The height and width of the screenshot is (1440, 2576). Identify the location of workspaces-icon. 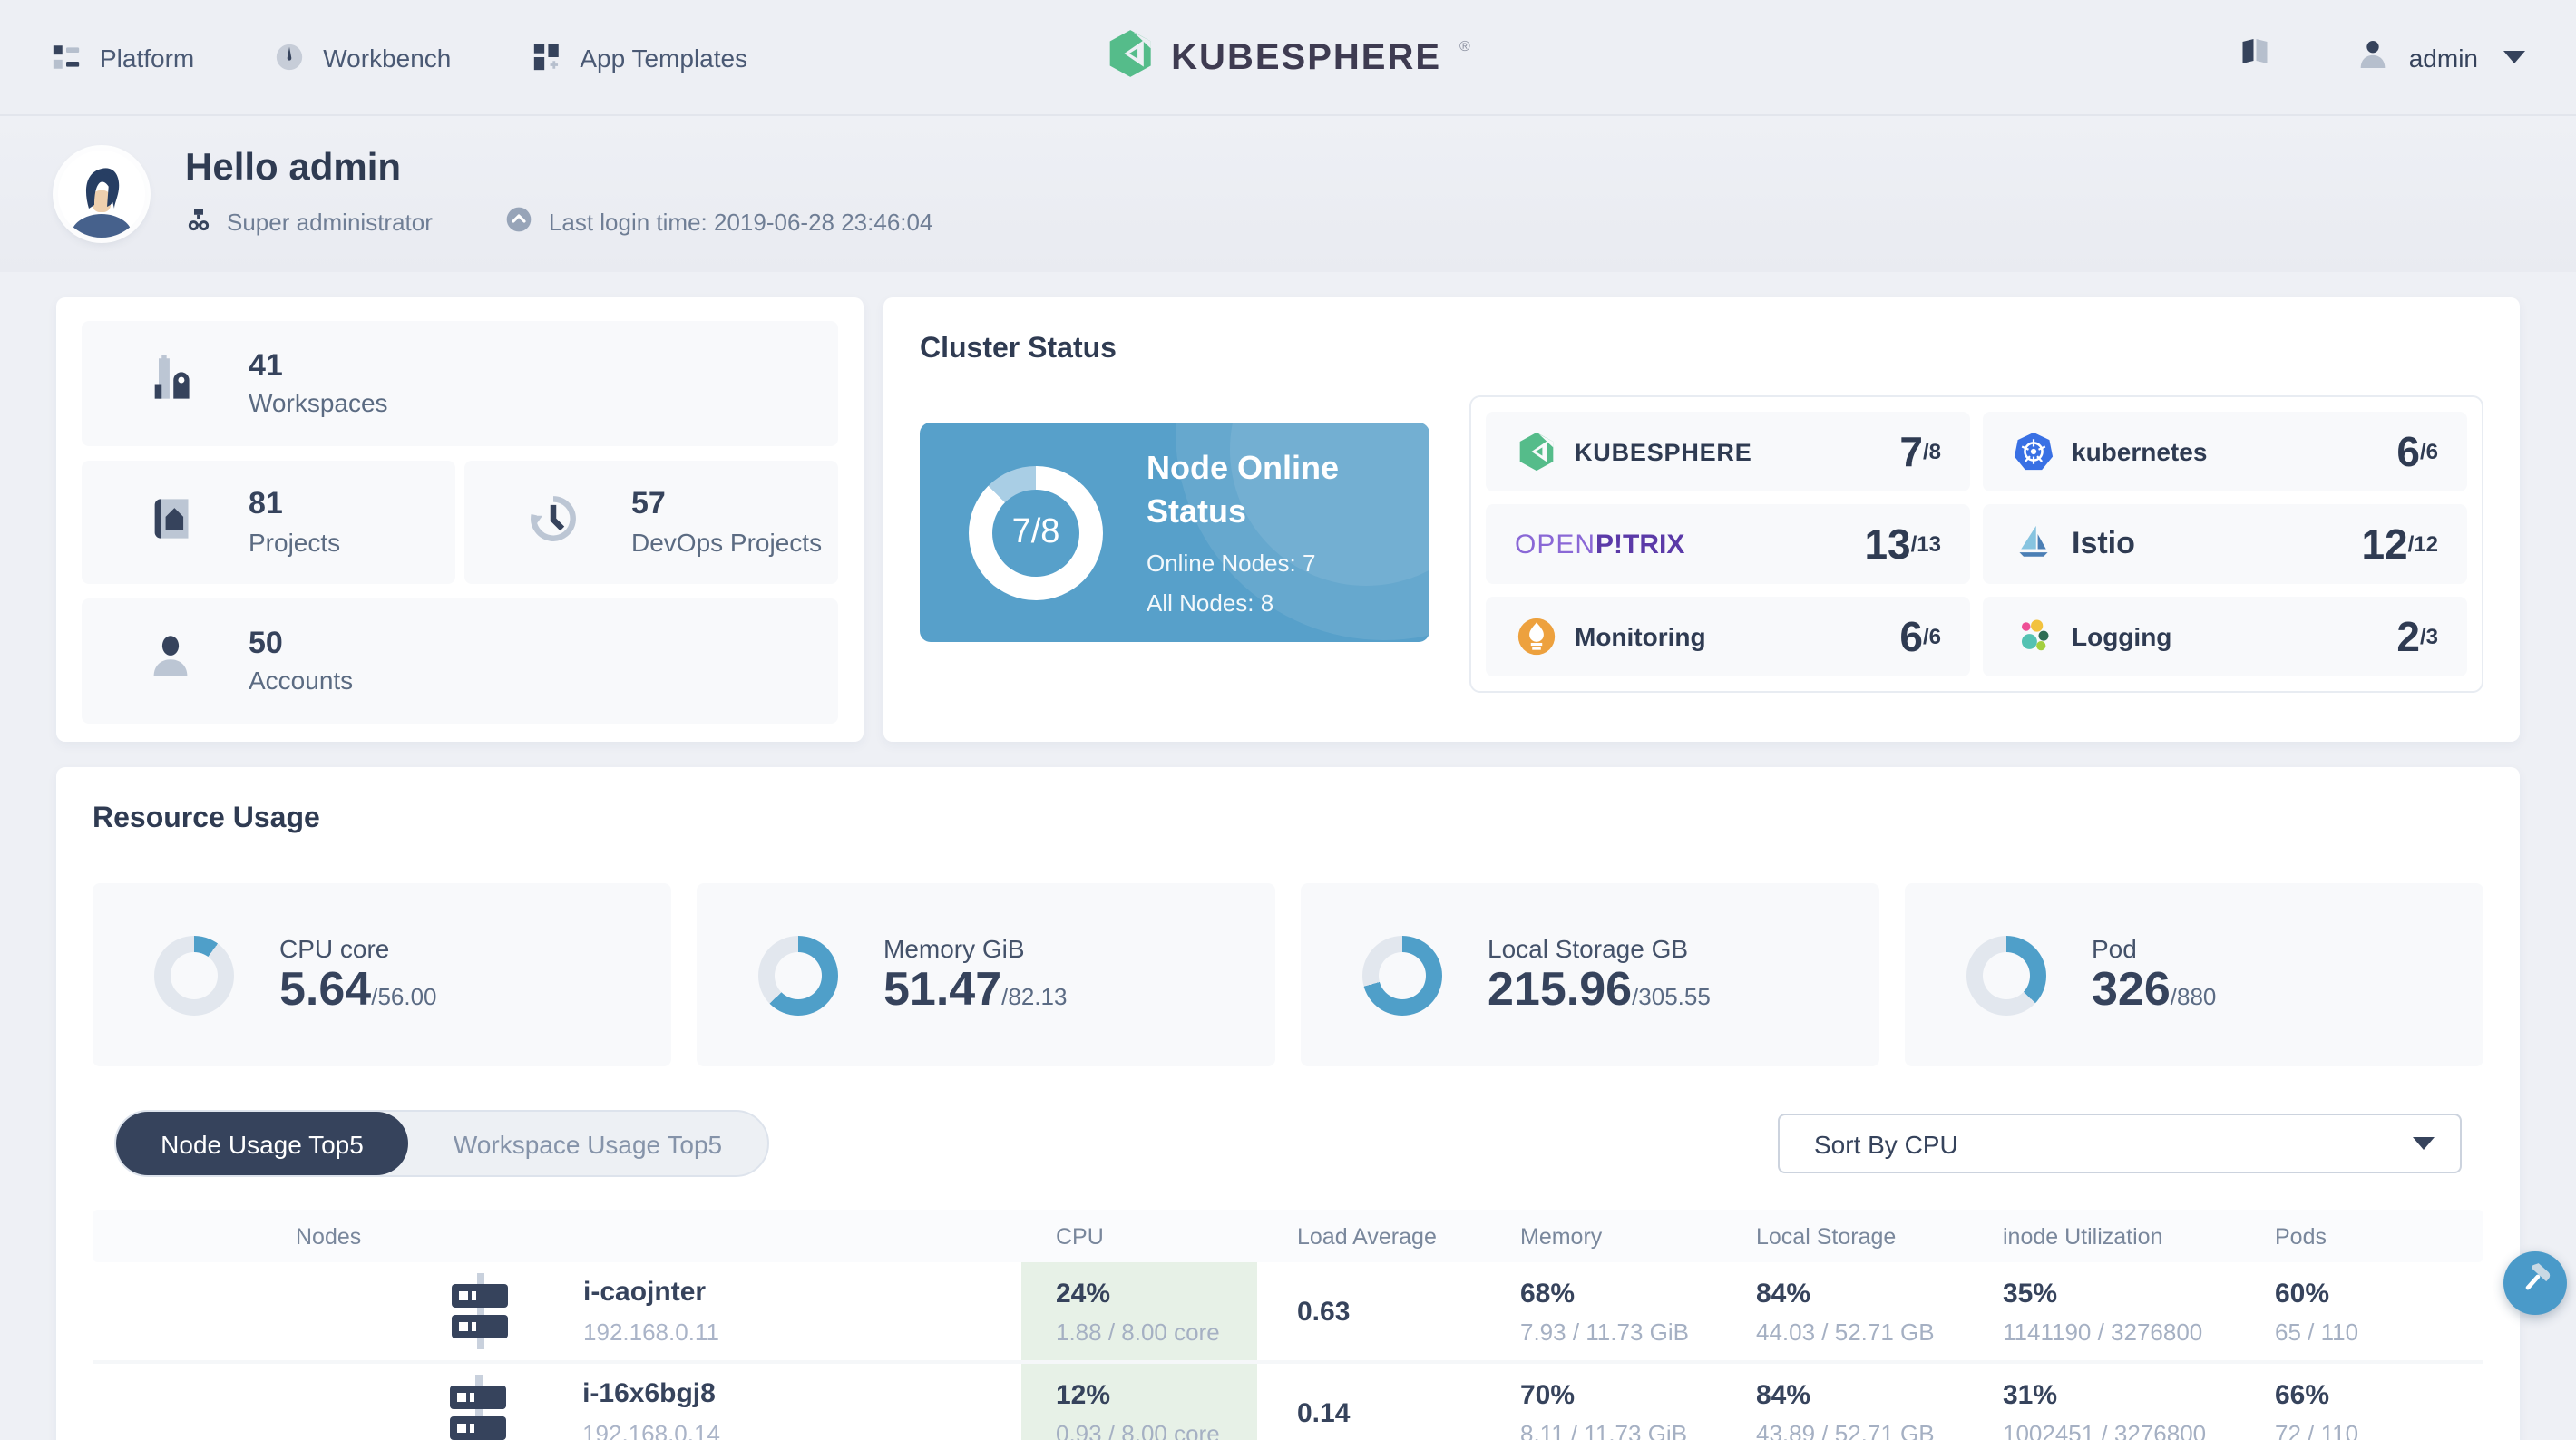
(170, 383).